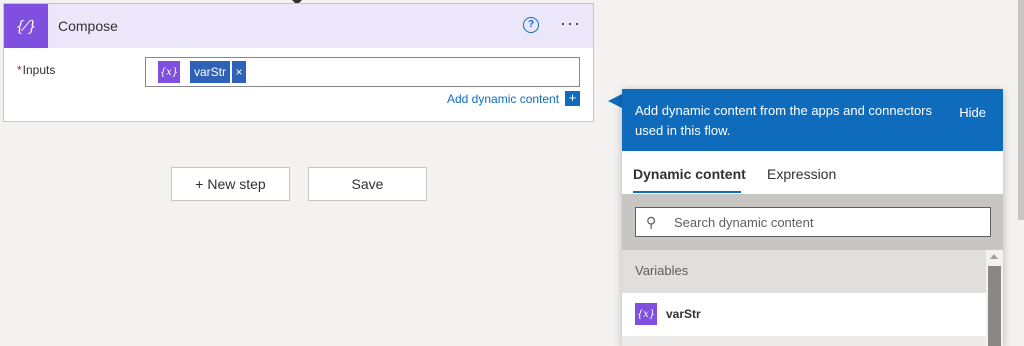 This screenshot has width=1024, height=346. What do you see at coordinates (19, 70) in the screenshot?
I see `required-mark: *` at bounding box center [19, 70].